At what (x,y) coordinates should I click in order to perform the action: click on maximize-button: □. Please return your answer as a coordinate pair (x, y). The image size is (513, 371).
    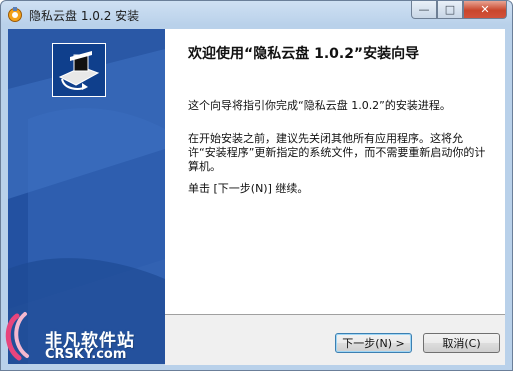
    Looking at the image, I should click on (450, 10).